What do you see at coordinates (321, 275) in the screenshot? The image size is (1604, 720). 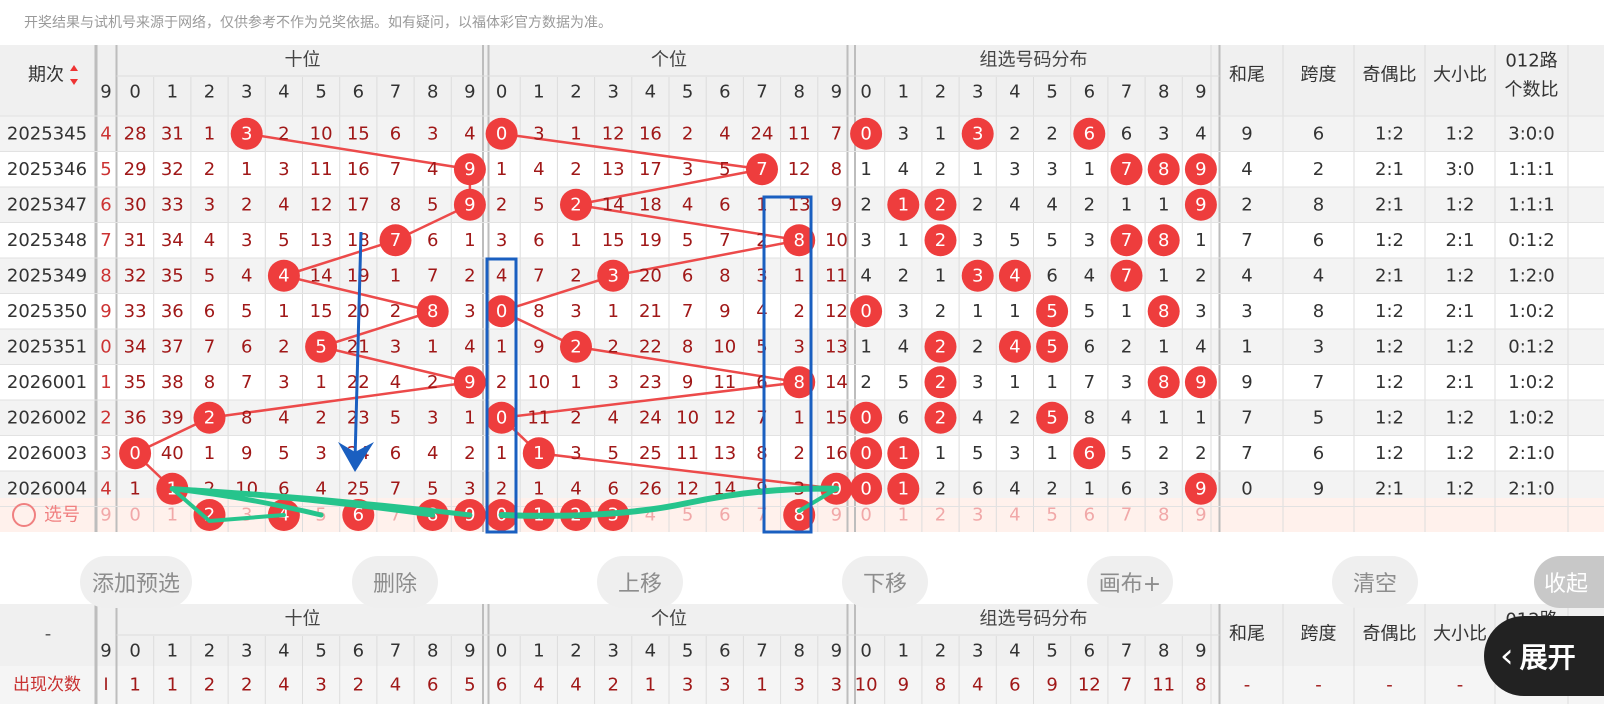 I see `tens-cell: 14` at bounding box center [321, 275].